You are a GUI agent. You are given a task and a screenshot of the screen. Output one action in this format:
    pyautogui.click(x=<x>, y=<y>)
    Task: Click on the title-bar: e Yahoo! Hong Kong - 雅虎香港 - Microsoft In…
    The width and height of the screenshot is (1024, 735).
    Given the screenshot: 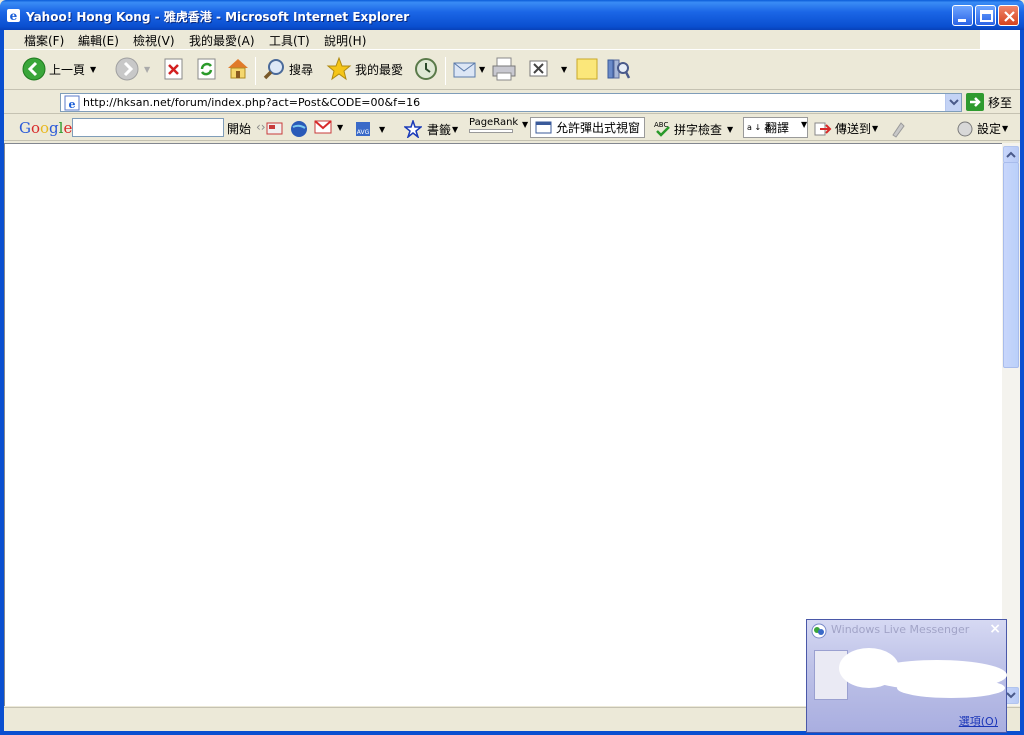 What is the action you would take?
    pyautogui.click(x=512, y=15)
    